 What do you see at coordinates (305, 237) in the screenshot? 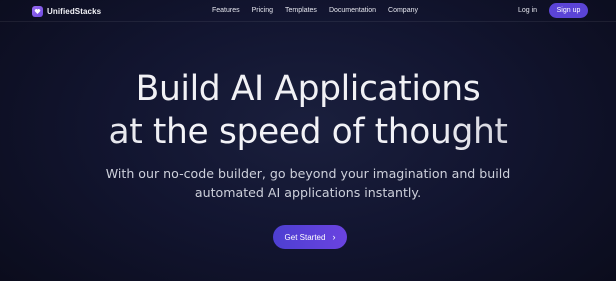
I see `get-started-label: Get Started` at bounding box center [305, 237].